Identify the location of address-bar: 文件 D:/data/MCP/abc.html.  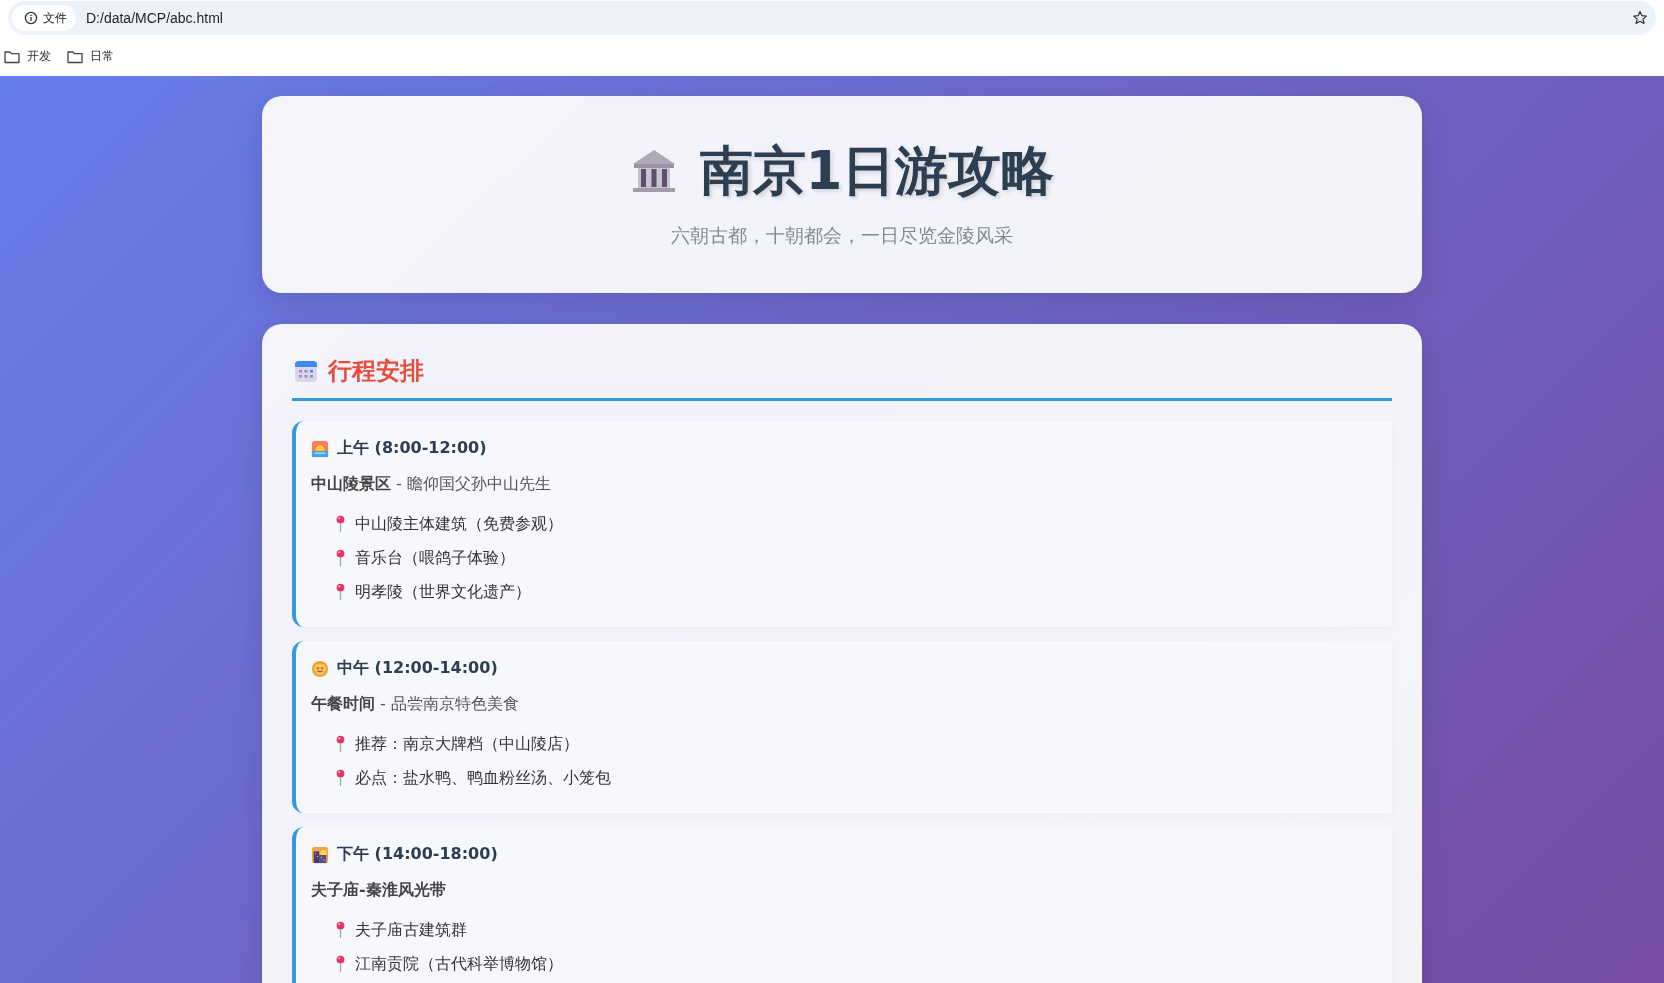
(832, 18).